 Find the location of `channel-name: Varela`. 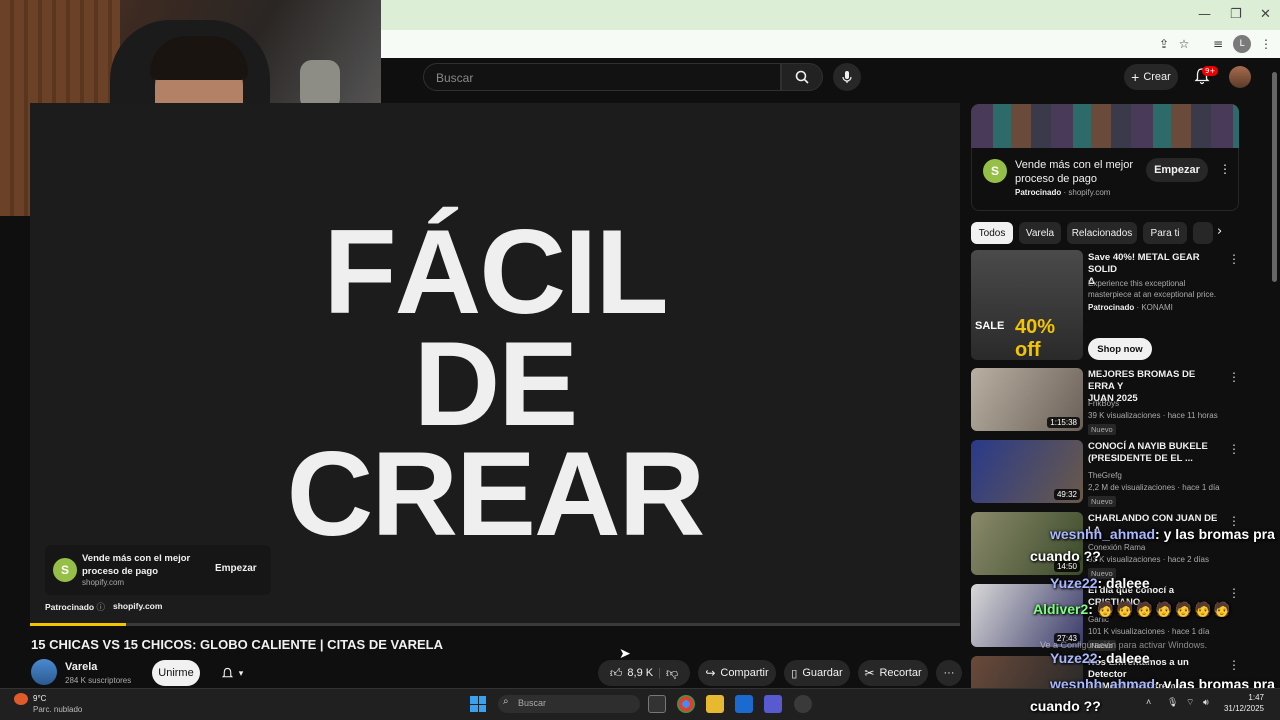

channel-name: Varela is located at coordinates (81, 667).